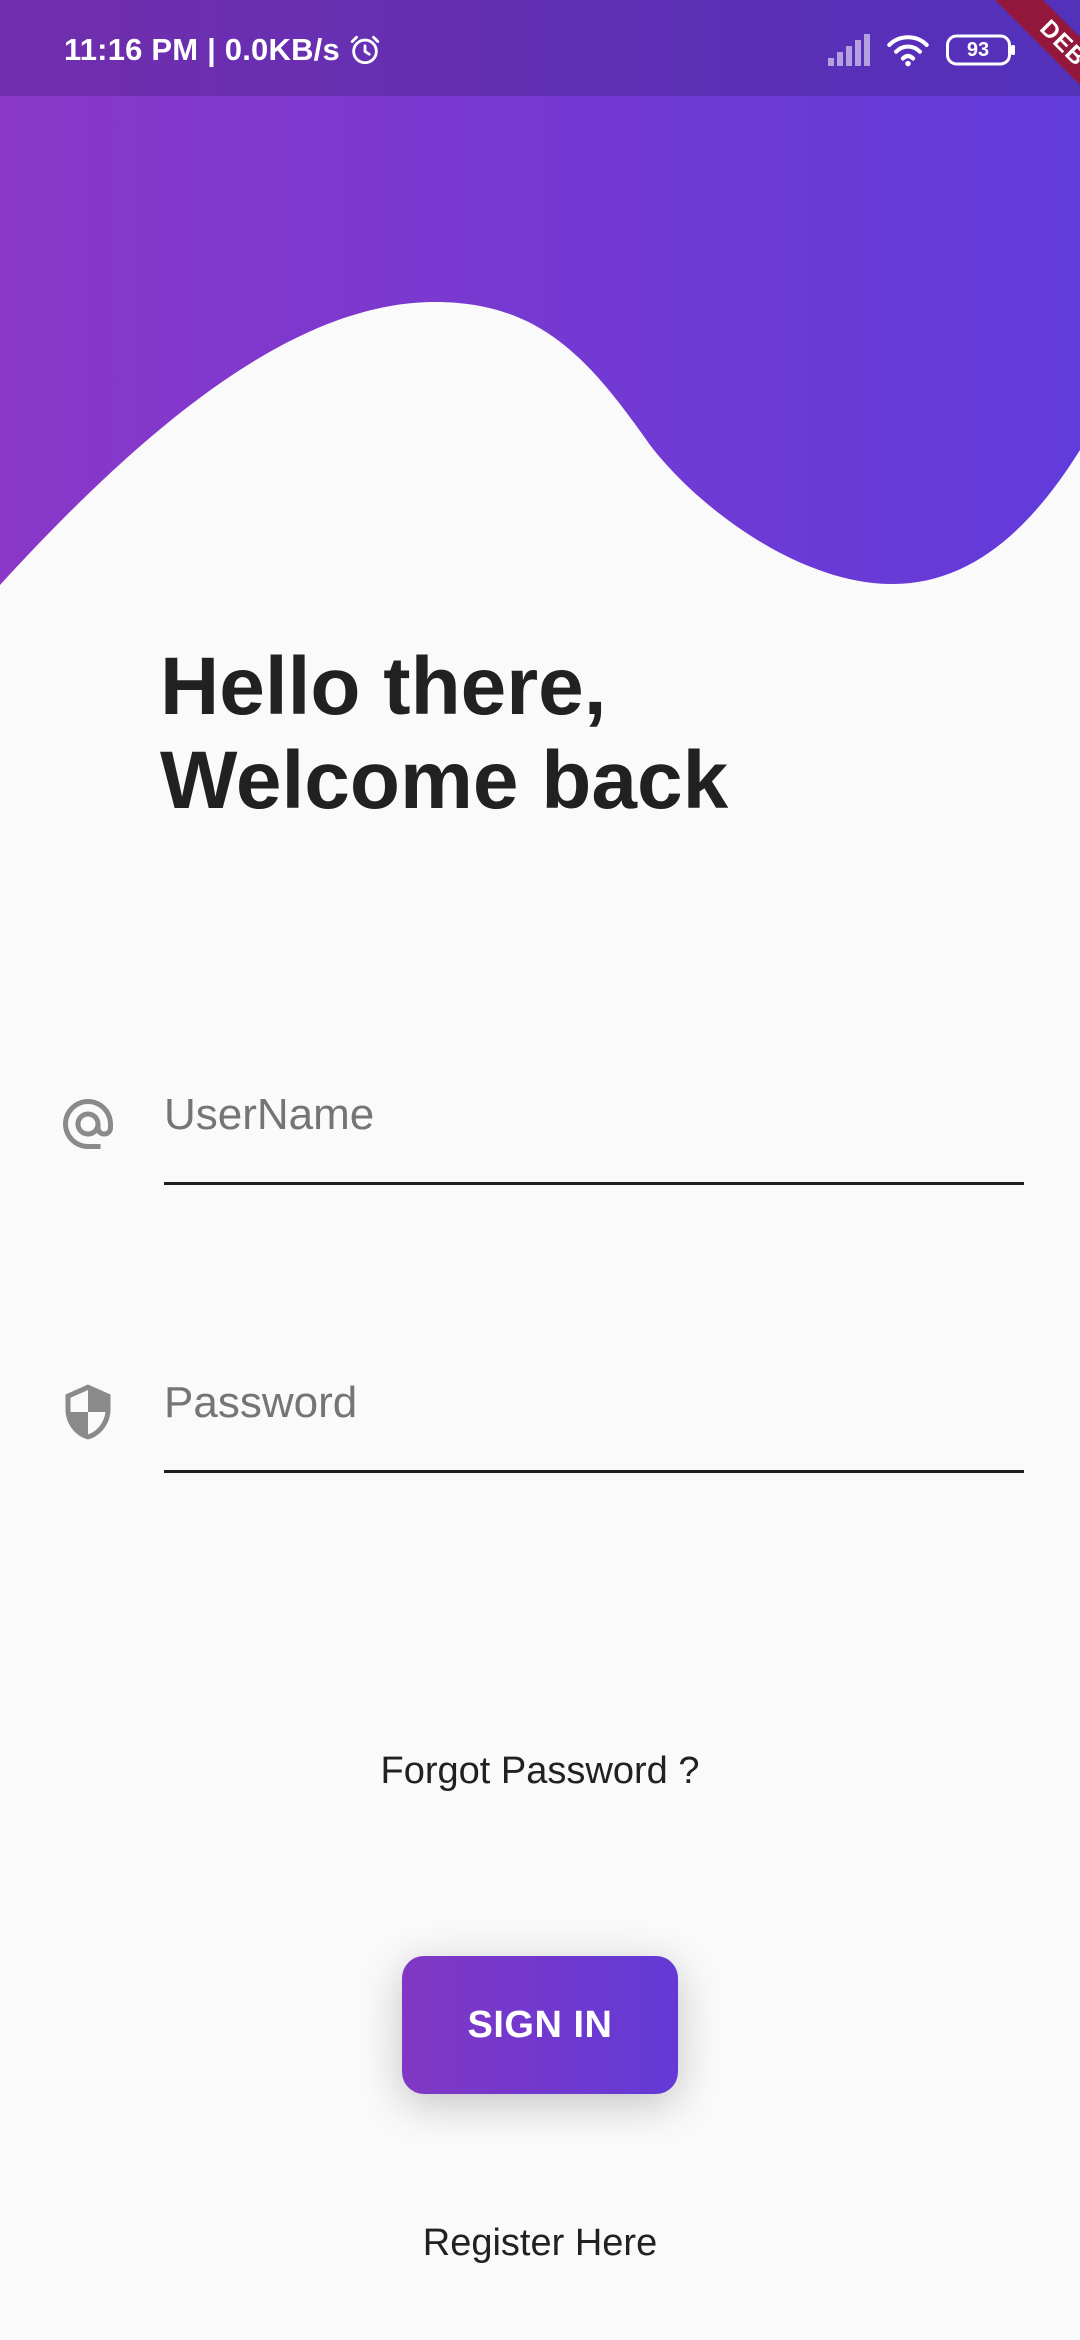 This screenshot has height=2340, width=1080. I want to click on status-left: 11:16 PM | 0.0KB/s, so click(223, 50).